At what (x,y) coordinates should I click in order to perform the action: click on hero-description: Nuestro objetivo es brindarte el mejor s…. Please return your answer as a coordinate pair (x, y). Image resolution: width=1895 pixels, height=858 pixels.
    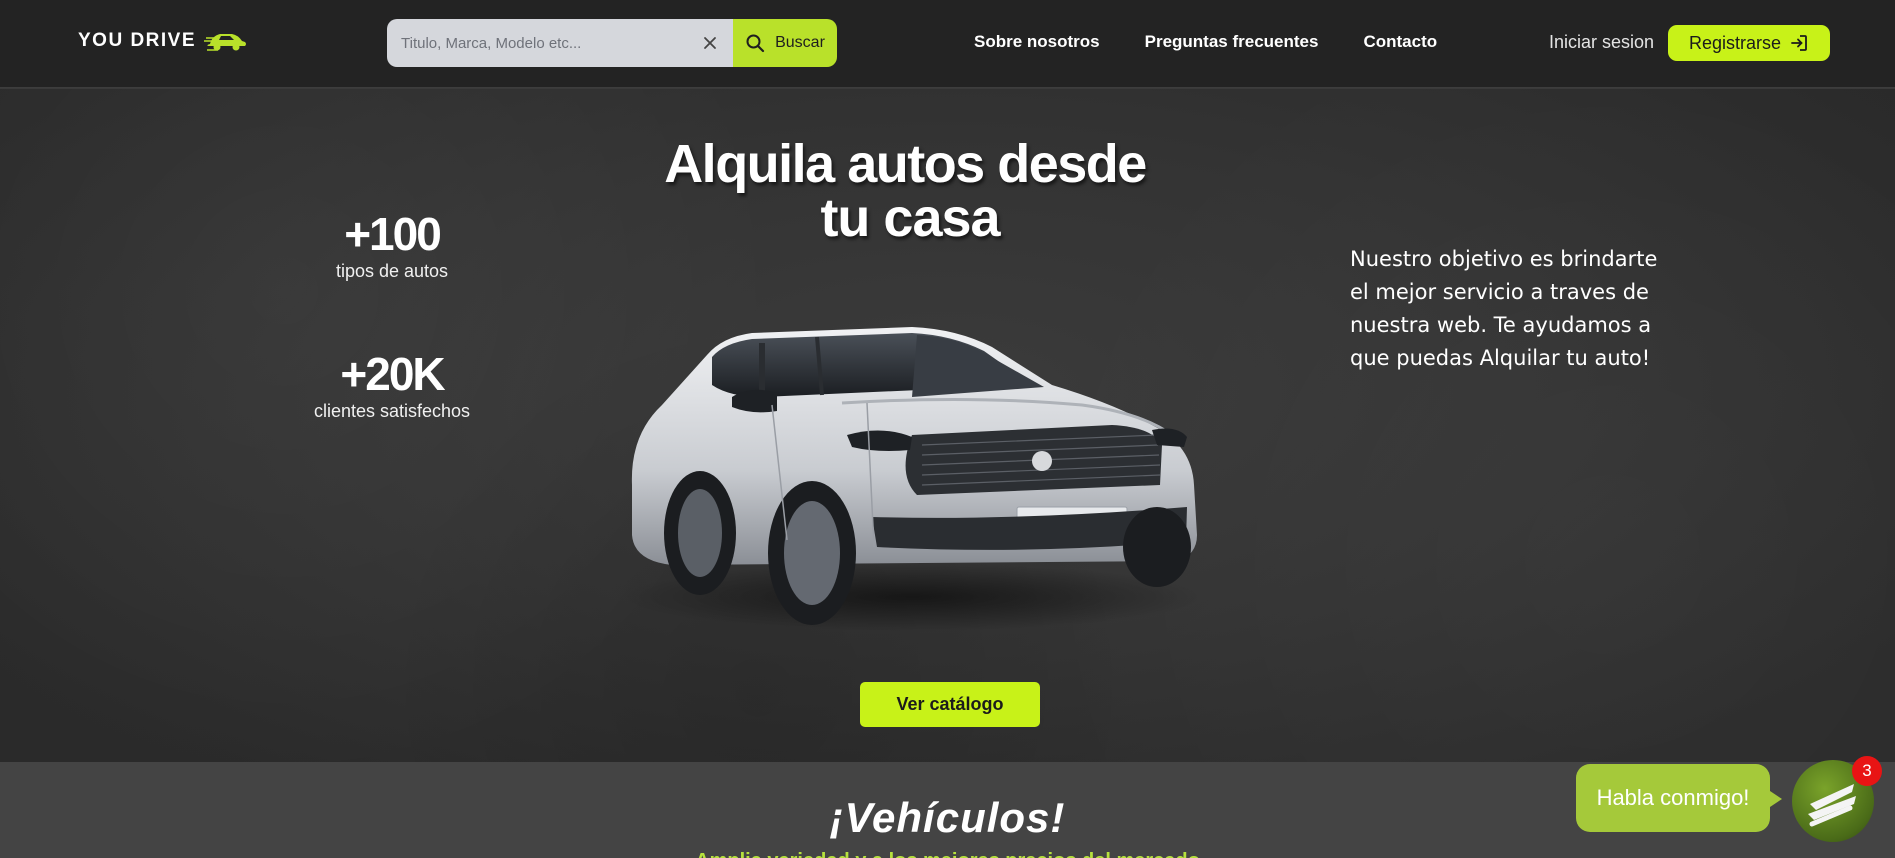
    Looking at the image, I should click on (1504, 308).